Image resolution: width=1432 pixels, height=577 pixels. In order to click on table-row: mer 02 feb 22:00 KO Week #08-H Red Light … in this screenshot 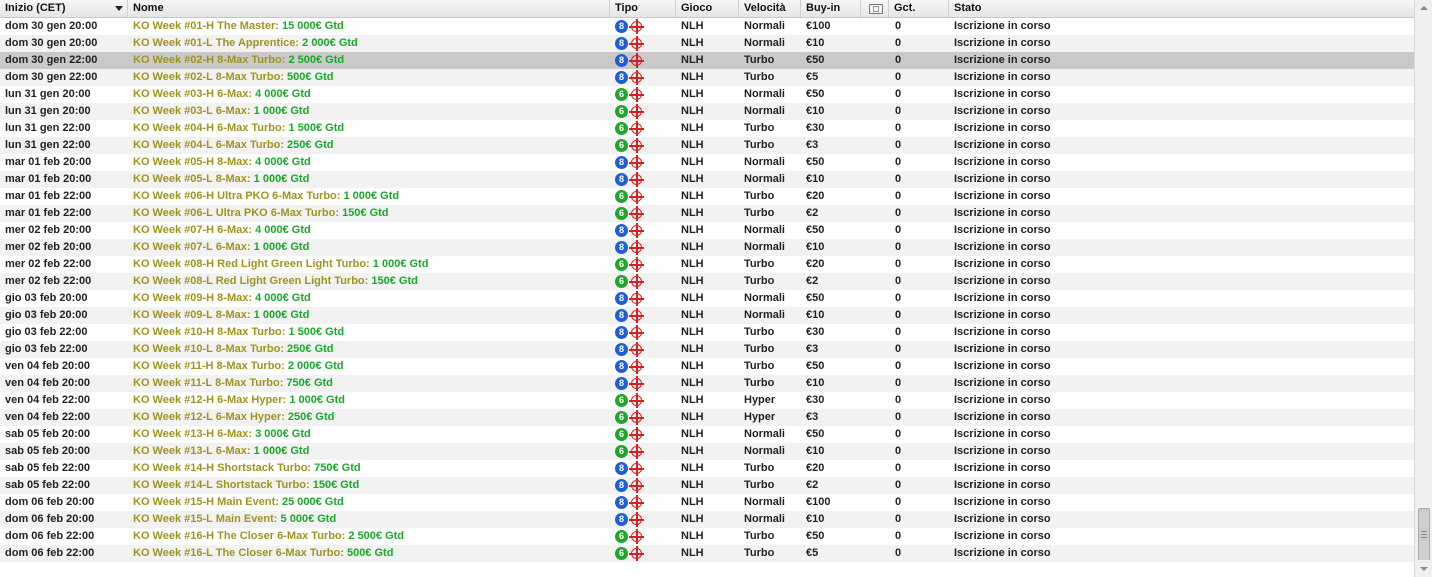, I will do `click(707, 264)`.